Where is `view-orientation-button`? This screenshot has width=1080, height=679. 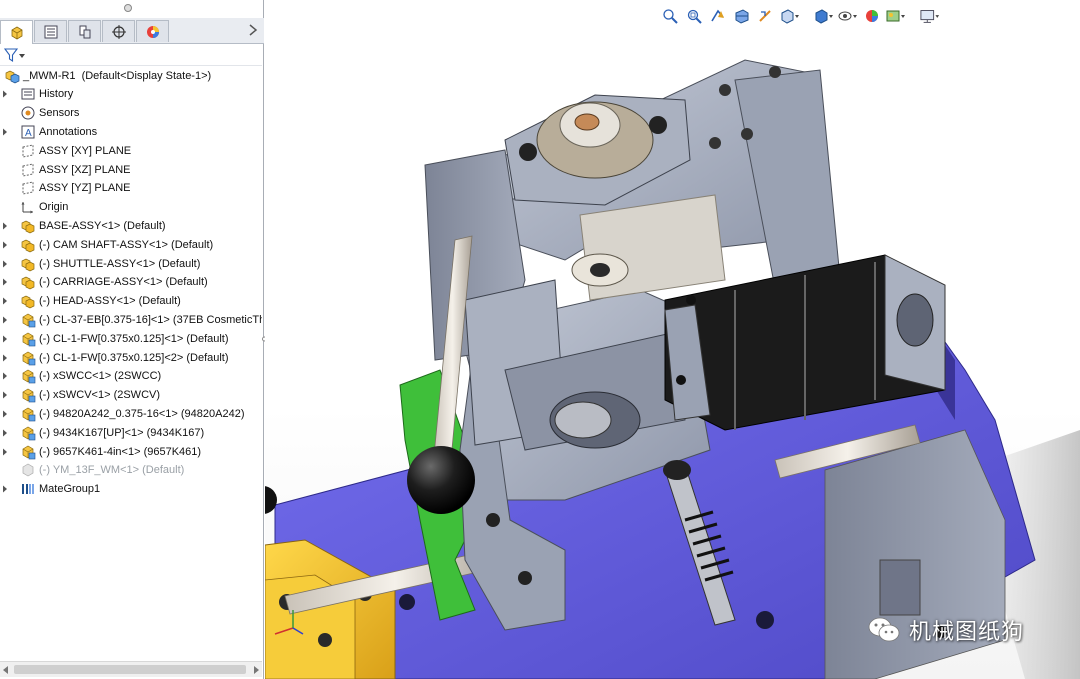 view-orientation-button is located at coordinates (790, 16).